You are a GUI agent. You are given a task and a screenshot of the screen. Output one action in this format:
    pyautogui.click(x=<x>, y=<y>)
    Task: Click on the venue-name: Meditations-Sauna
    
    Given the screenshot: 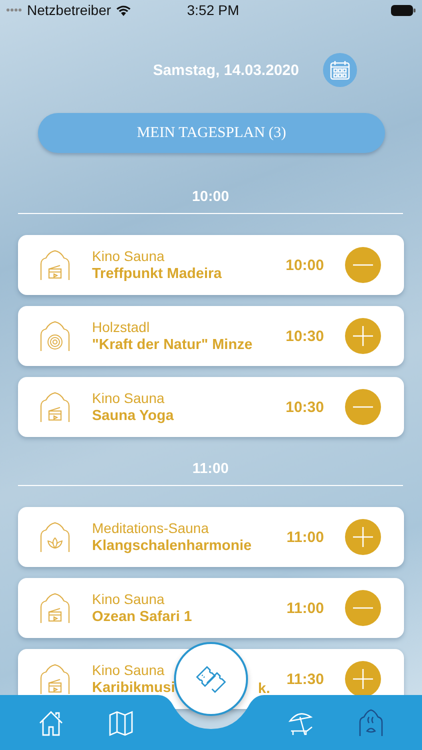 What is the action you would take?
    pyautogui.click(x=150, y=528)
    